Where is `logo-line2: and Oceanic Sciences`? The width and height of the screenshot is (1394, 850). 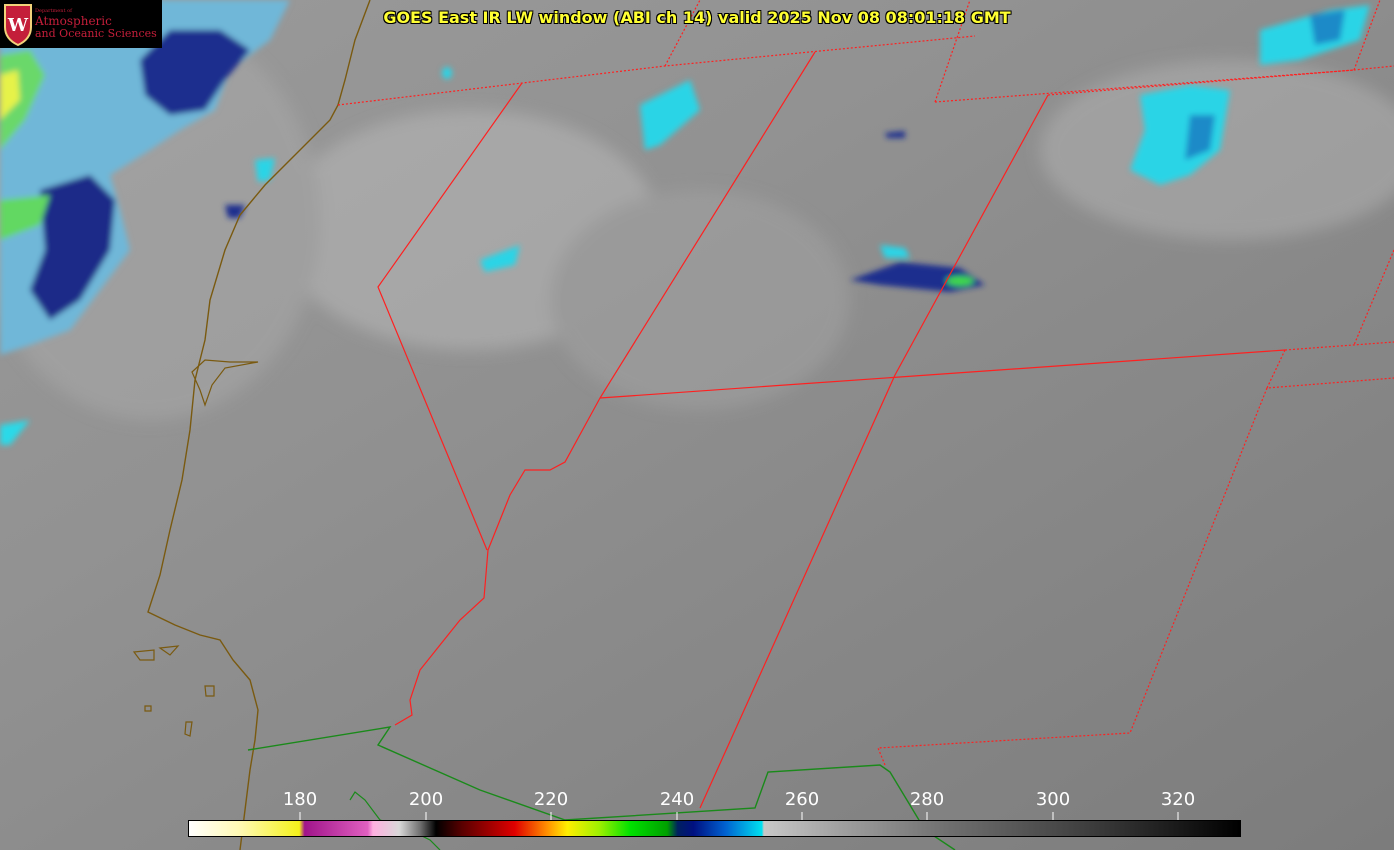 logo-line2: and Oceanic Sciences is located at coordinates (96, 33).